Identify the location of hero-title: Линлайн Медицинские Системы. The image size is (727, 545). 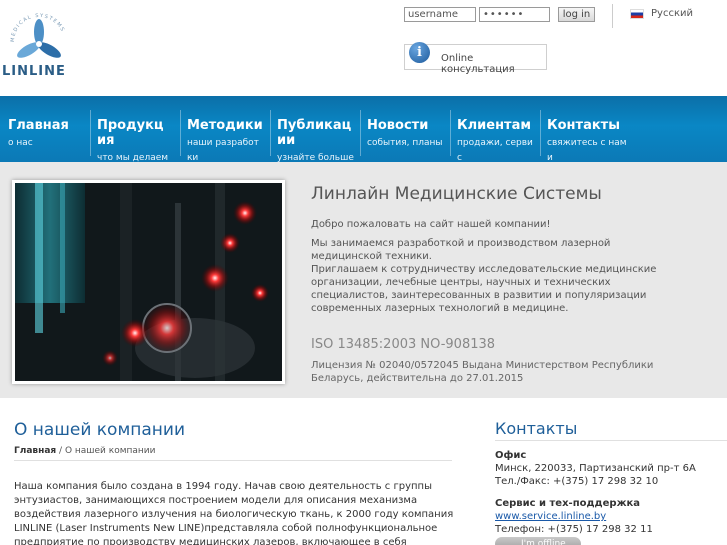
(456, 194).